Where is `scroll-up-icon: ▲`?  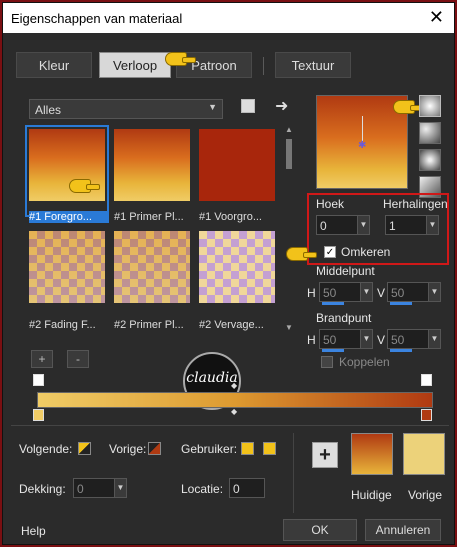
scroll-up-icon: ▲ is located at coordinates (289, 129).